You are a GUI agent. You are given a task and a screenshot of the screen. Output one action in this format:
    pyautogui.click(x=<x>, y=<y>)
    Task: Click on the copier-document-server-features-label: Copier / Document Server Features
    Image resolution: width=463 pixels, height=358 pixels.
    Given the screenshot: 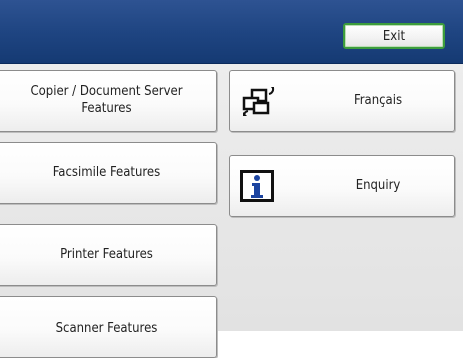 What is the action you would take?
    pyautogui.click(x=106, y=100)
    